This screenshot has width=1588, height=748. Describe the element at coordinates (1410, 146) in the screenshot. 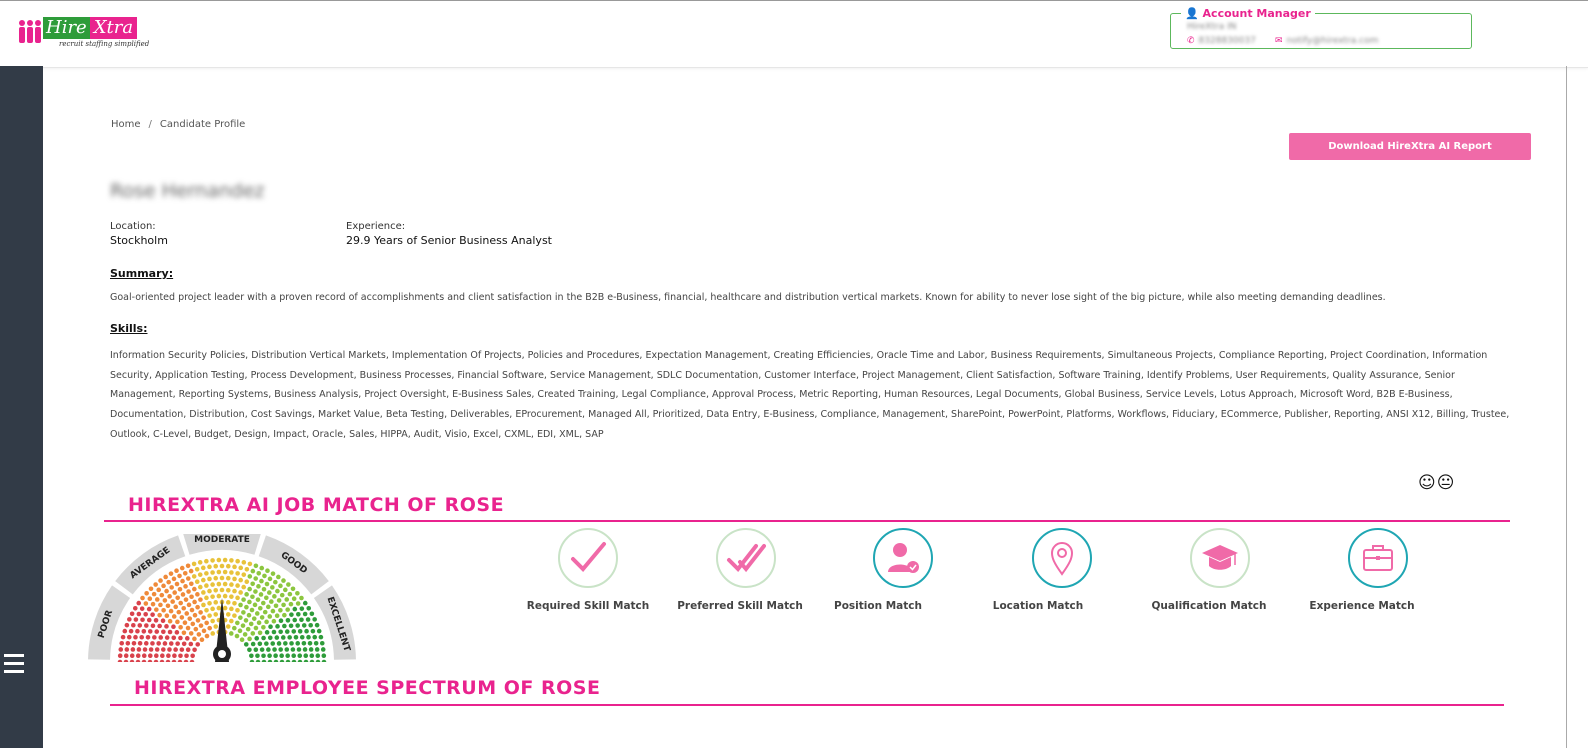

I see `download-report-button: Download HireXtra AI Report` at that location.